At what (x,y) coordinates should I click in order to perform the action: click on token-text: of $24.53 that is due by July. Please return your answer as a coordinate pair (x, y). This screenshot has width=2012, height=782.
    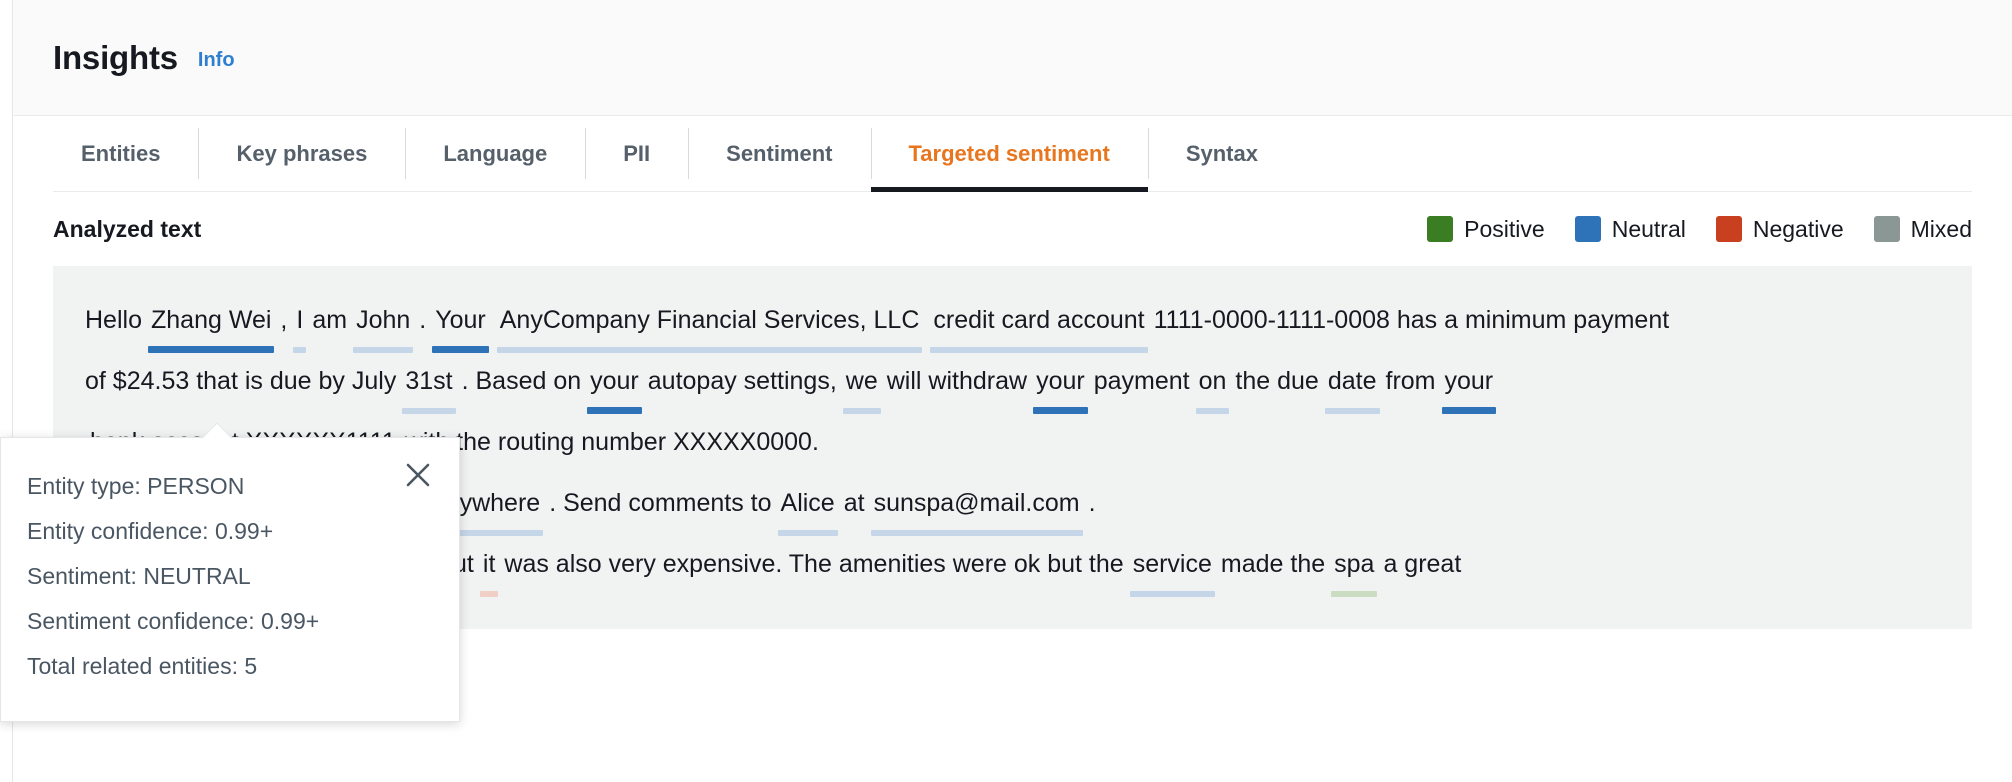
    Looking at the image, I should click on (241, 381).